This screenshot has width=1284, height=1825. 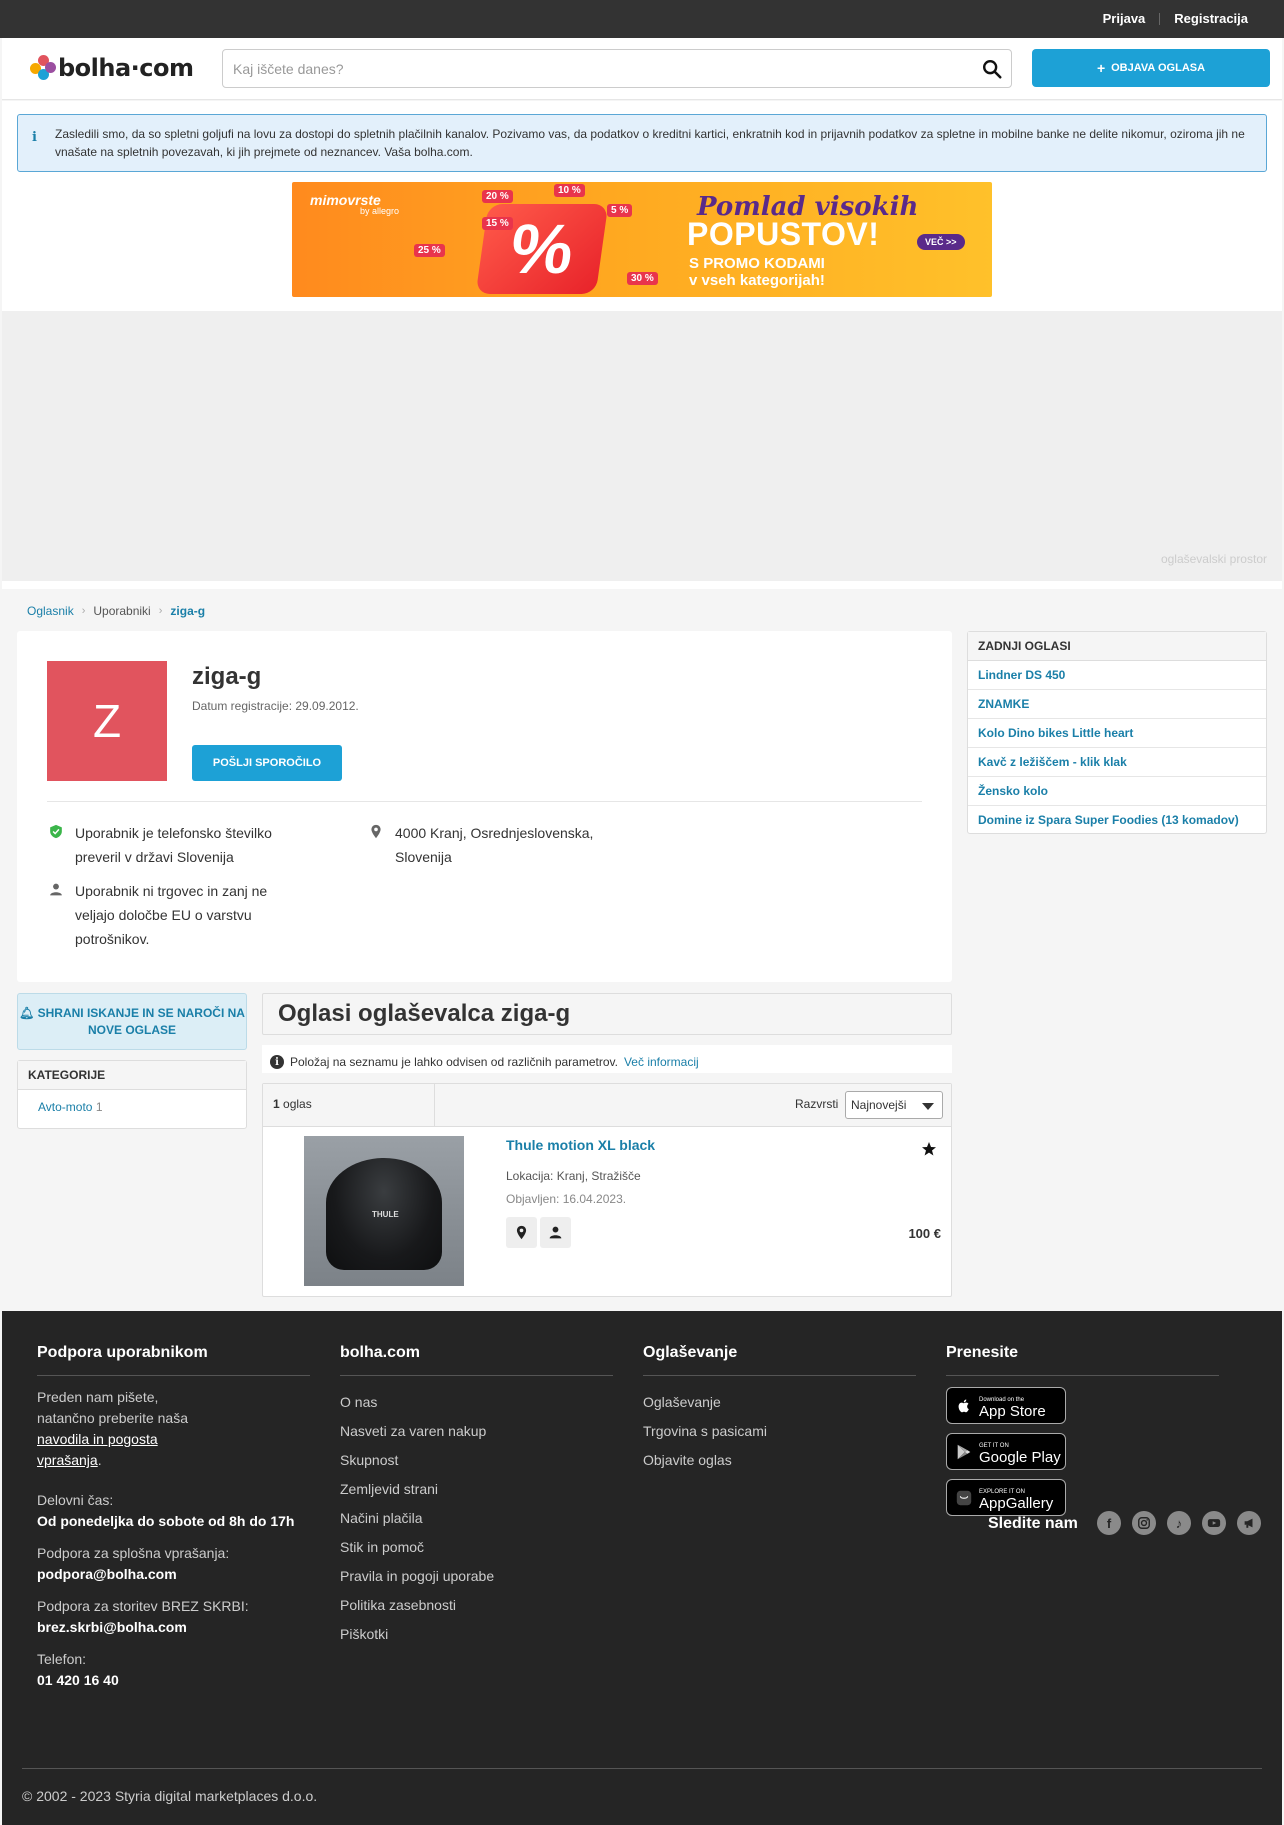 What do you see at coordinates (497, 196) in the screenshot?
I see `discount-chip: 20 %` at bounding box center [497, 196].